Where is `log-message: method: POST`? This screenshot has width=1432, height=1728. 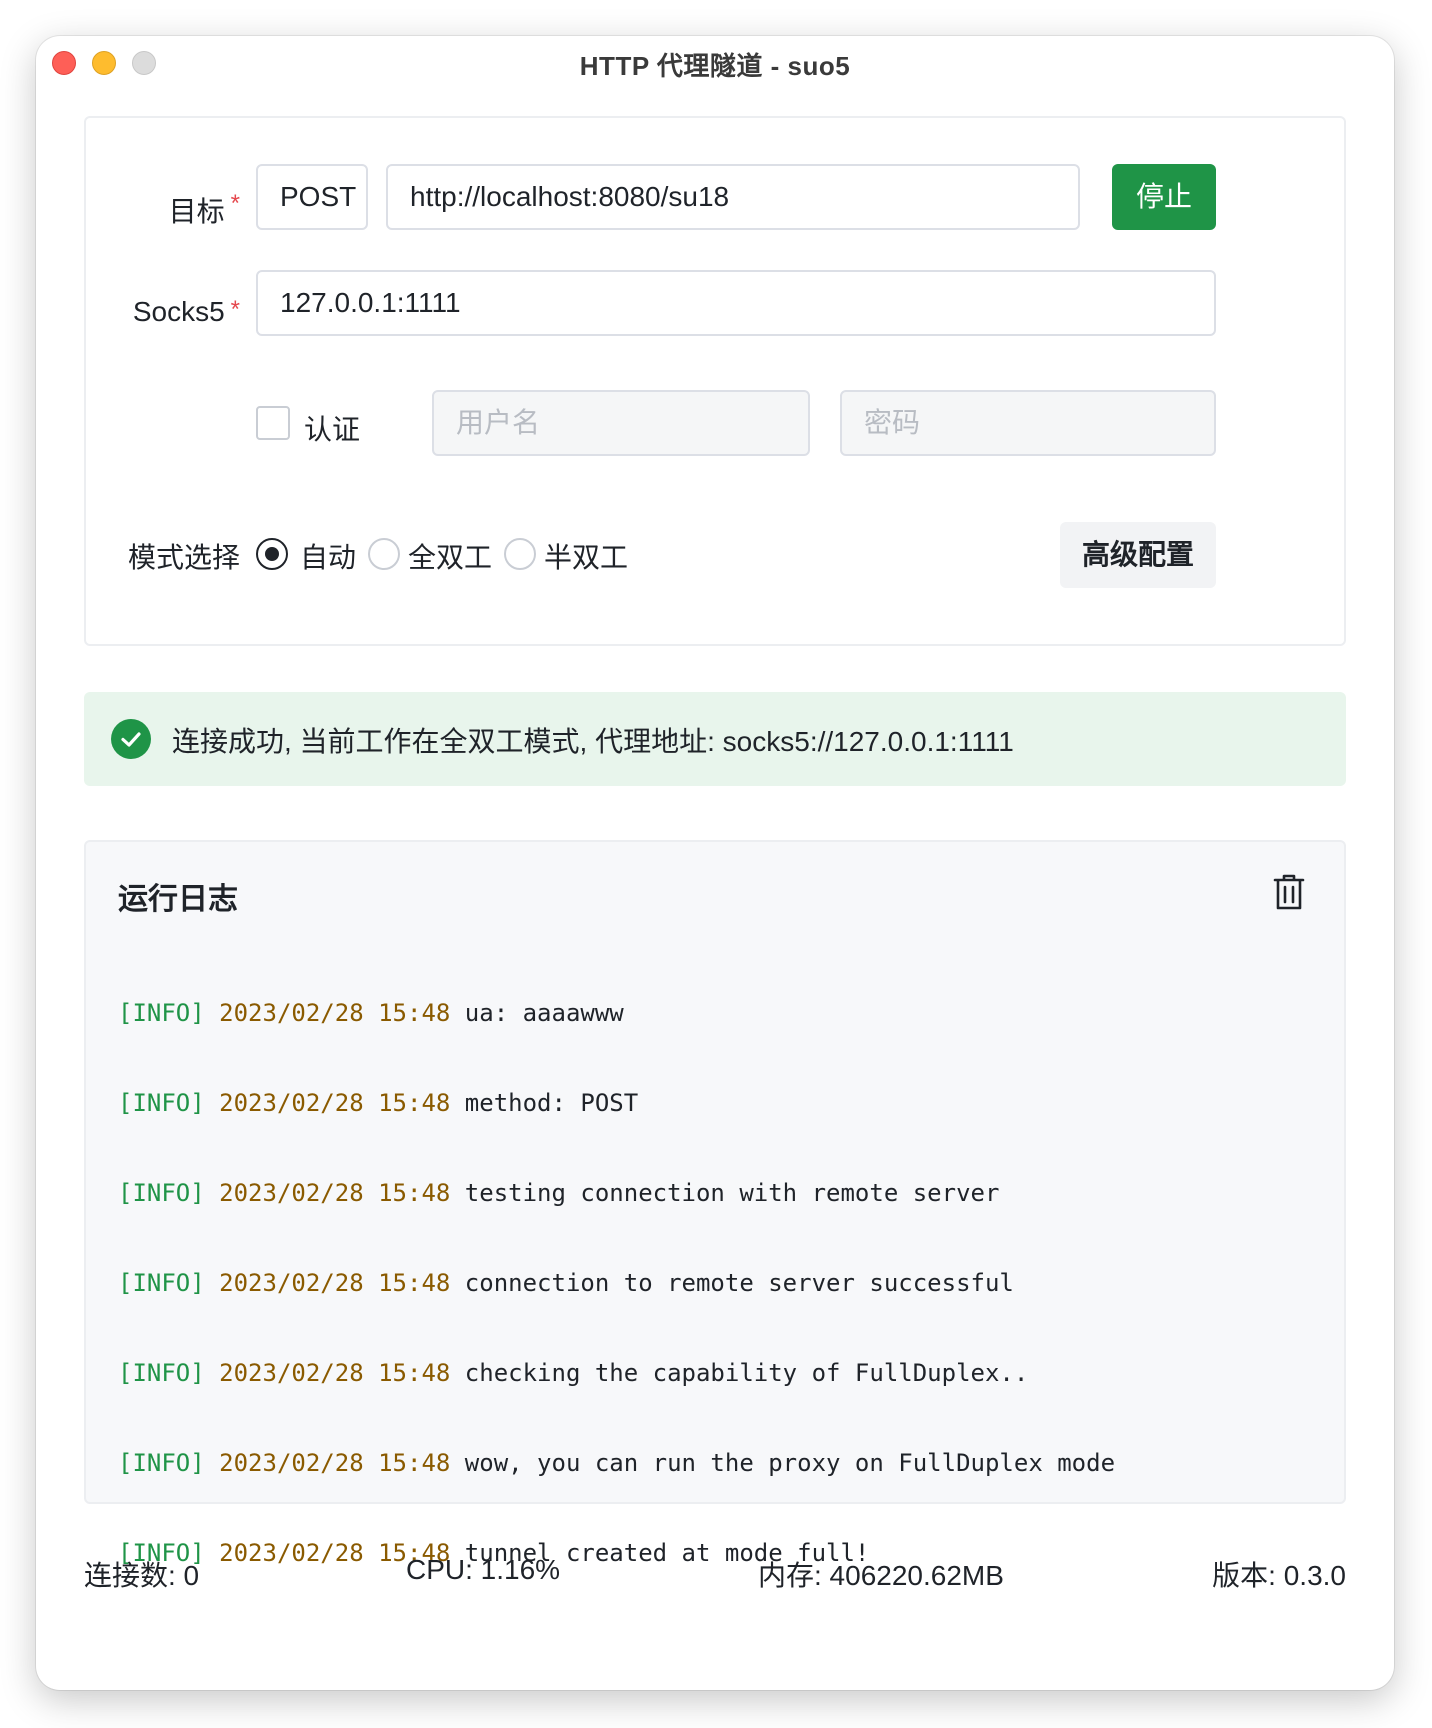
log-message: method: POST is located at coordinates (551, 1103).